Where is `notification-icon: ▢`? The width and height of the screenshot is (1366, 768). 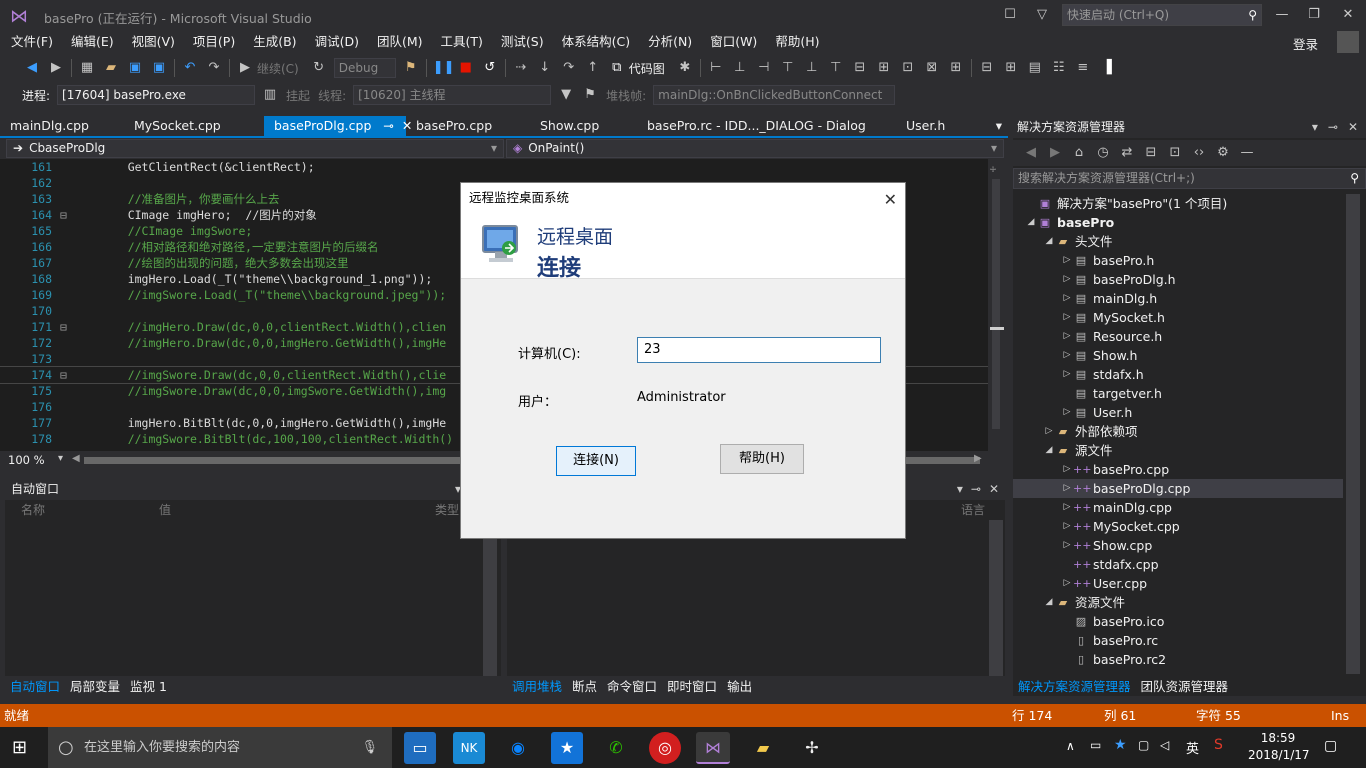
notification-icon: ▢ is located at coordinates (1330, 746).